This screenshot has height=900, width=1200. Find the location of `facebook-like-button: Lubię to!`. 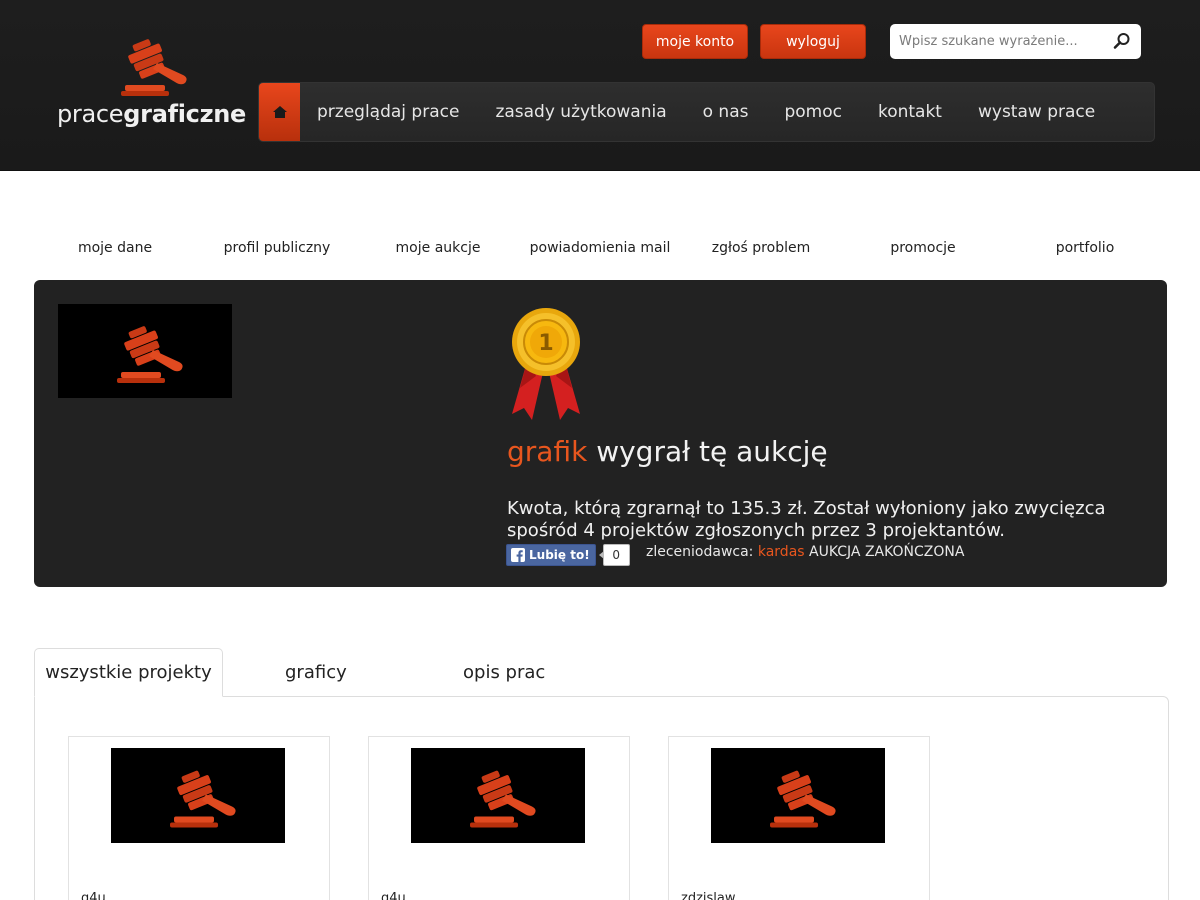

facebook-like-button: Lubię to! is located at coordinates (551, 555).